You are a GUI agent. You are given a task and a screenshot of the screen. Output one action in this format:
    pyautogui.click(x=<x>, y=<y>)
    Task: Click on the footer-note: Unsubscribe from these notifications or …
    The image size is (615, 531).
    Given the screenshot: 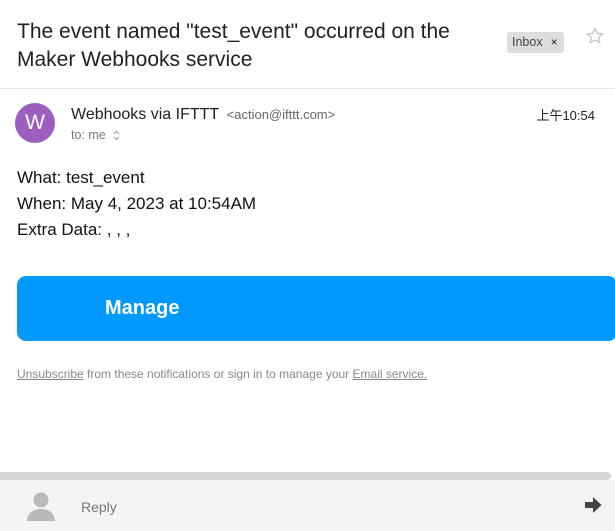 What is the action you would take?
    pyautogui.click(x=222, y=374)
    